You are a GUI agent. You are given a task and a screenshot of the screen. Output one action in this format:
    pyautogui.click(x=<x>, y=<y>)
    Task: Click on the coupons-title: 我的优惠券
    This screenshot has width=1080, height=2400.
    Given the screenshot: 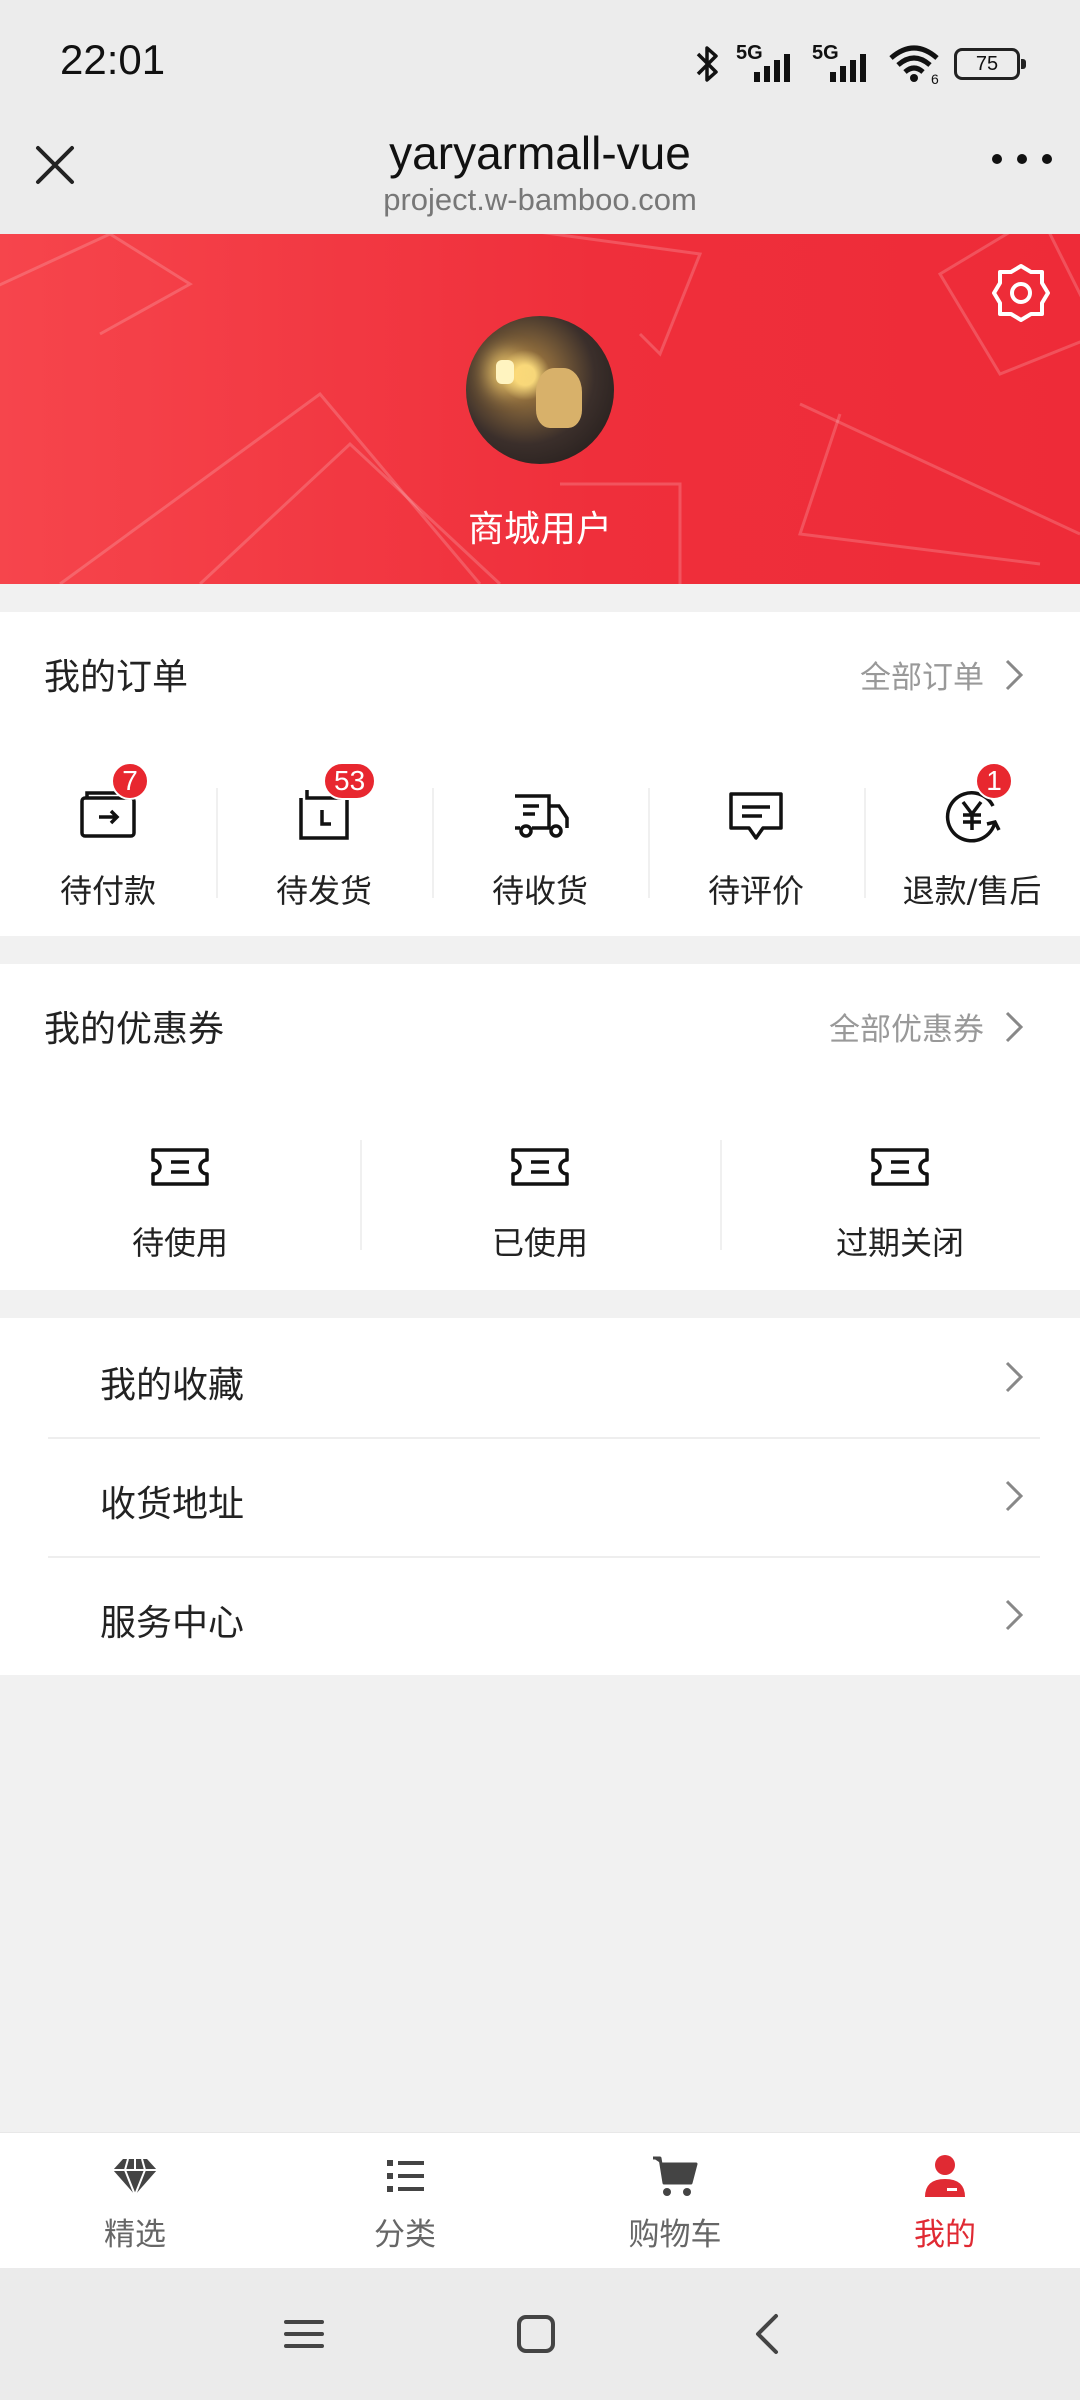 What is the action you would take?
    pyautogui.click(x=134, y=1029)
    